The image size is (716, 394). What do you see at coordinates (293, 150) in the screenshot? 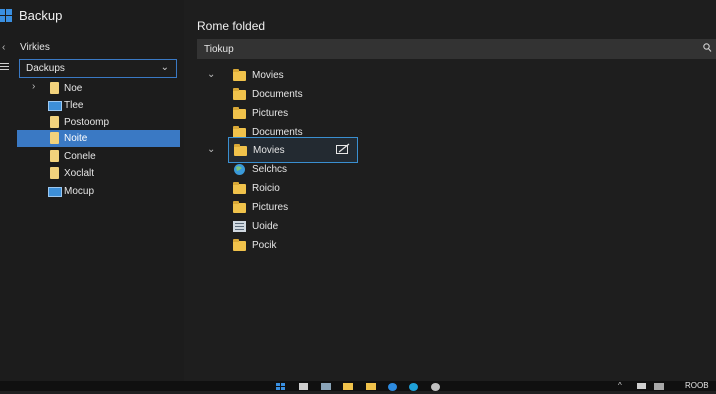
I see `selected-folder-item: Movies` at bounding box center [293, 150].